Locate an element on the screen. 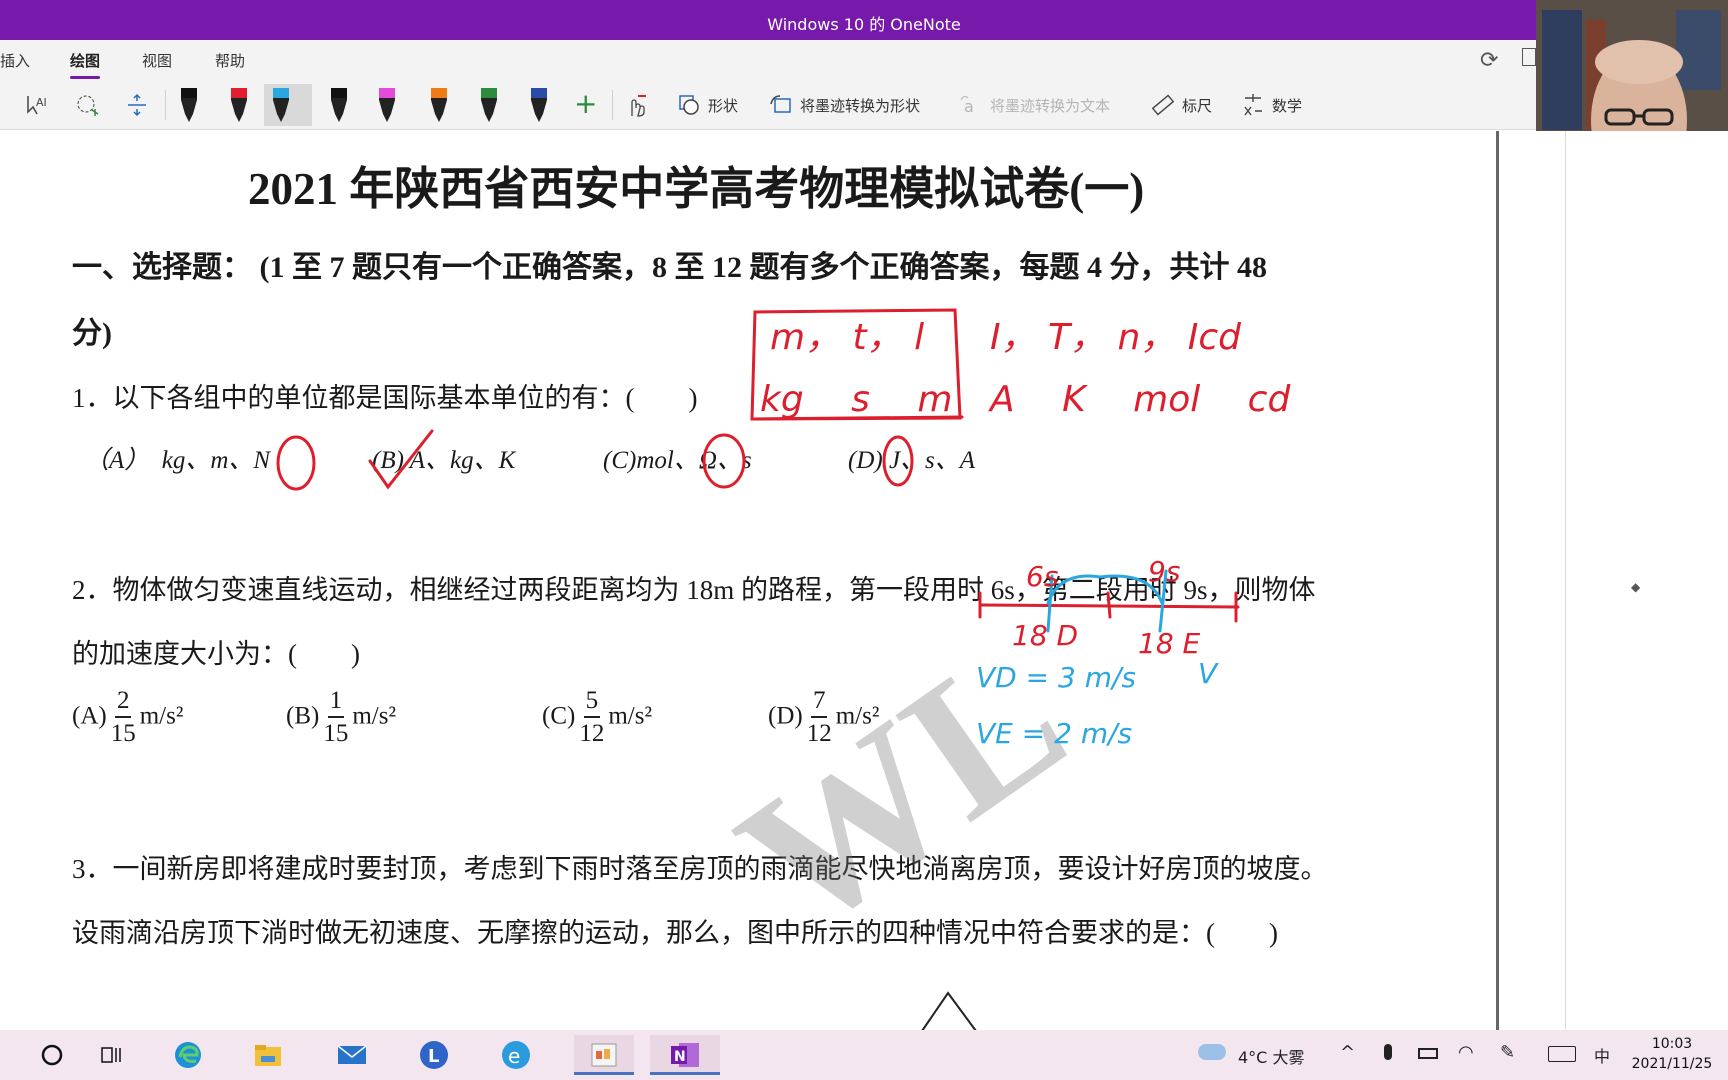 The height and width of the screenshot is (1080, 1728). svg-text: e is located at coordinates (514, 1056).